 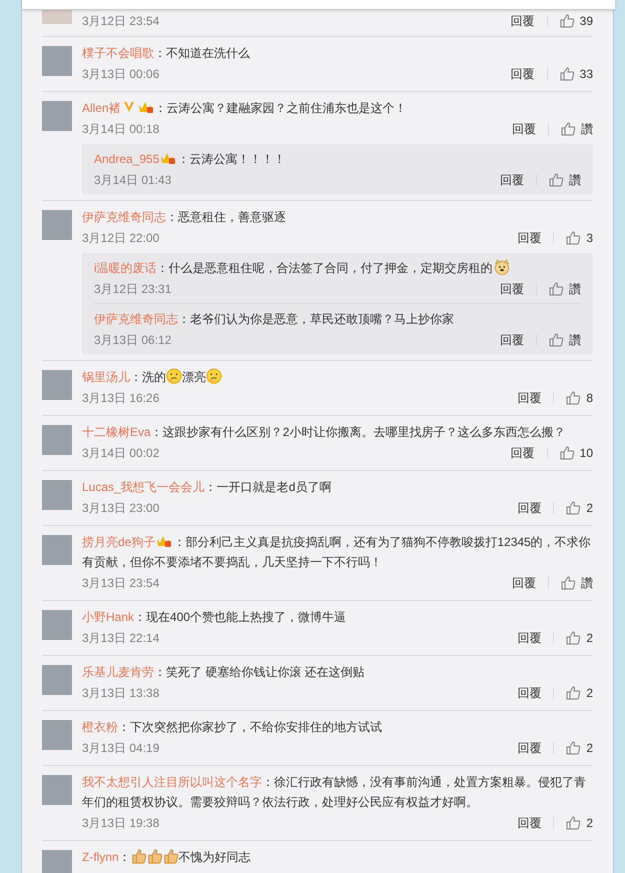 What do you see at coordinates (133, 289) in the screenshot?
I see `comment-date: 3月12日 23:31` at bounding box center [133, 289].